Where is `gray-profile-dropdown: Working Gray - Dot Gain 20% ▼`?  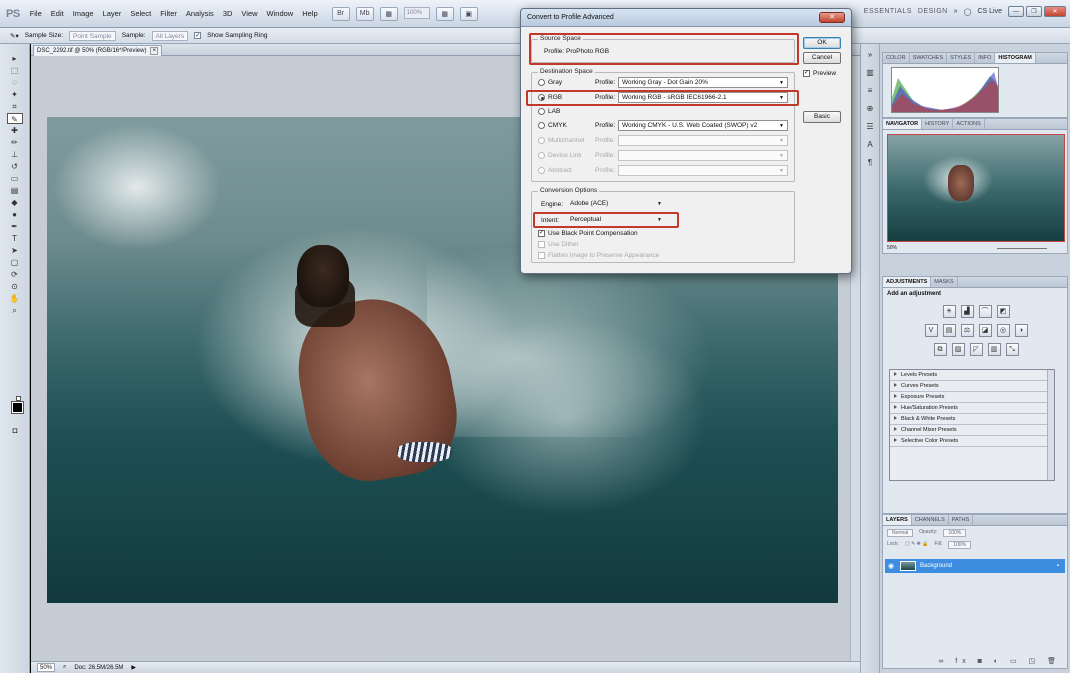 gray-profile-dropdown: Working Gray - Dot Gain 20% ▼ is located at coordinates (703, 82).